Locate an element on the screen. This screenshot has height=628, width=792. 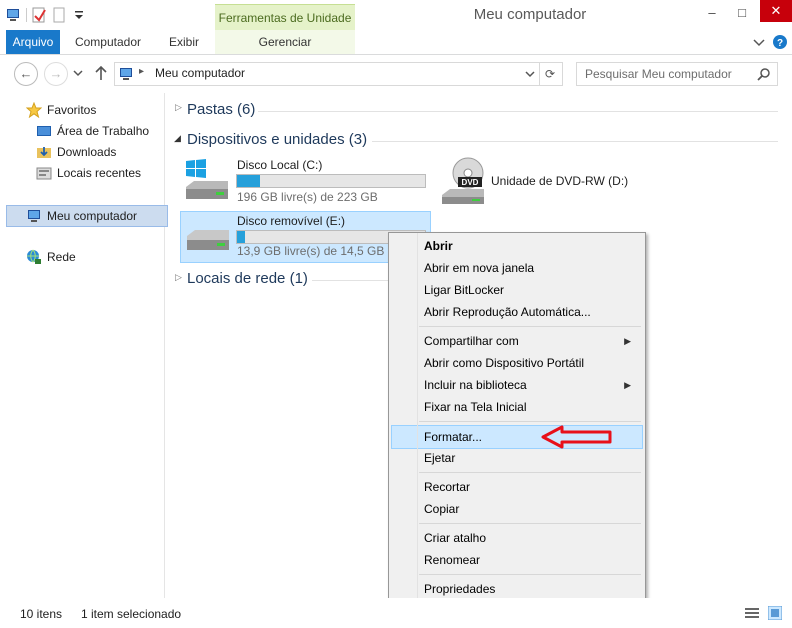
menu-item-open-new-window: Abrir em nova janela is located at coordinates (516, 268).